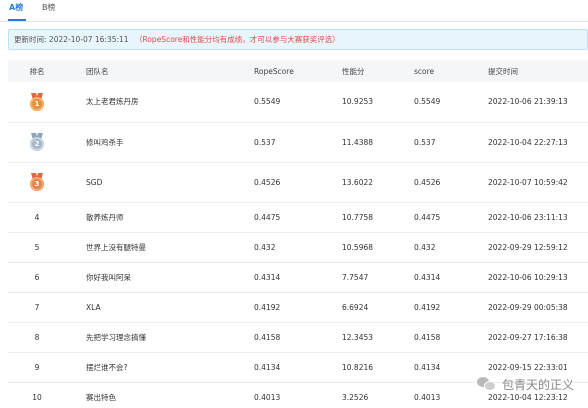  I want to click on ropescore-cell: 0.4475, so click(273, 217).